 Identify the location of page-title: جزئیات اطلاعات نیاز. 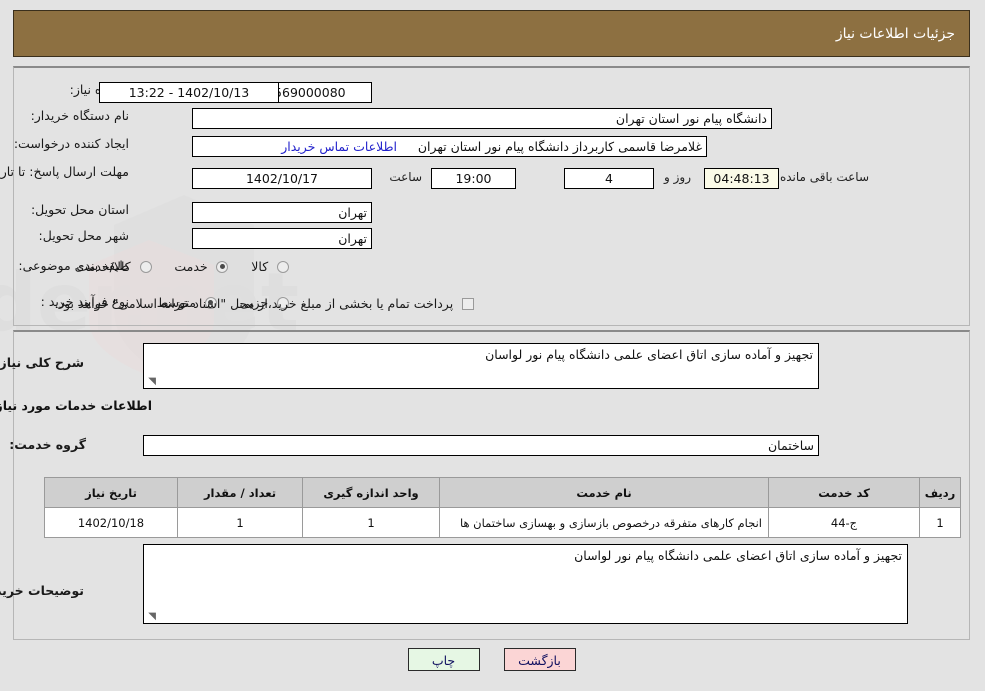
(896, 33).